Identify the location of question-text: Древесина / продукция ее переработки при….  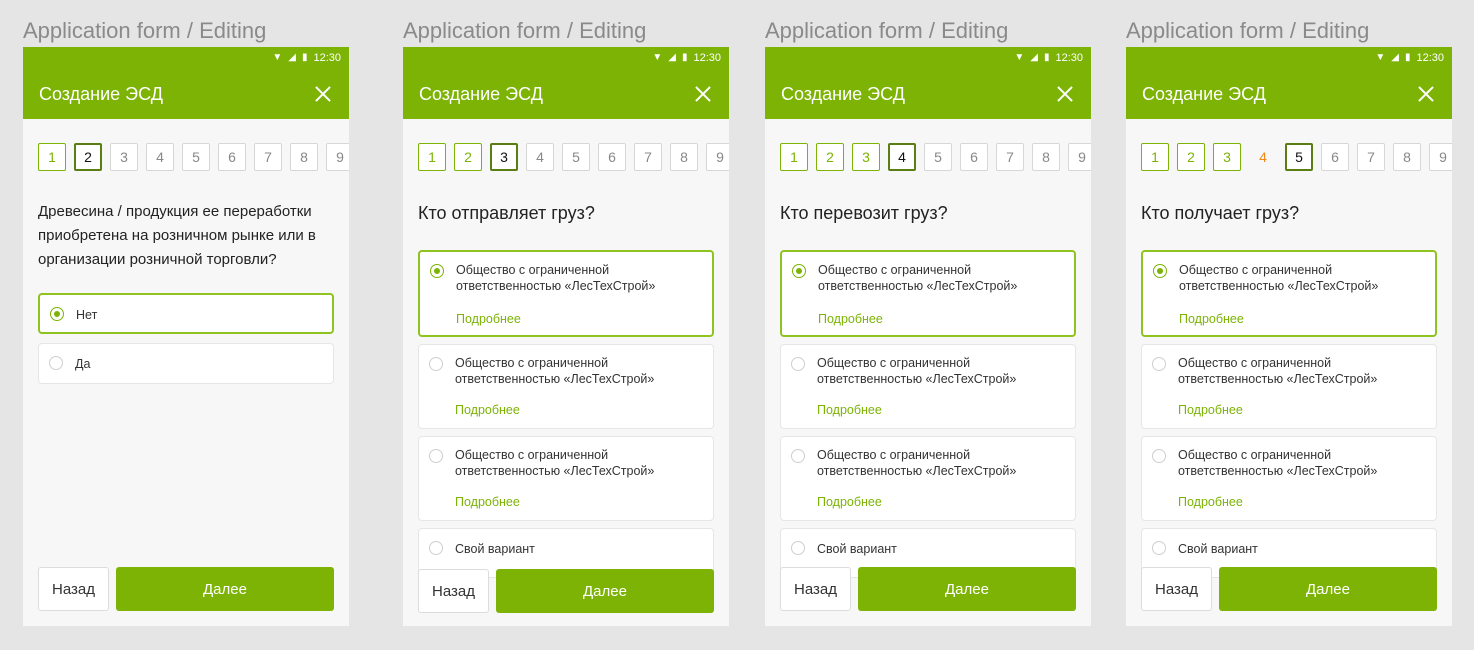
(177, 235).